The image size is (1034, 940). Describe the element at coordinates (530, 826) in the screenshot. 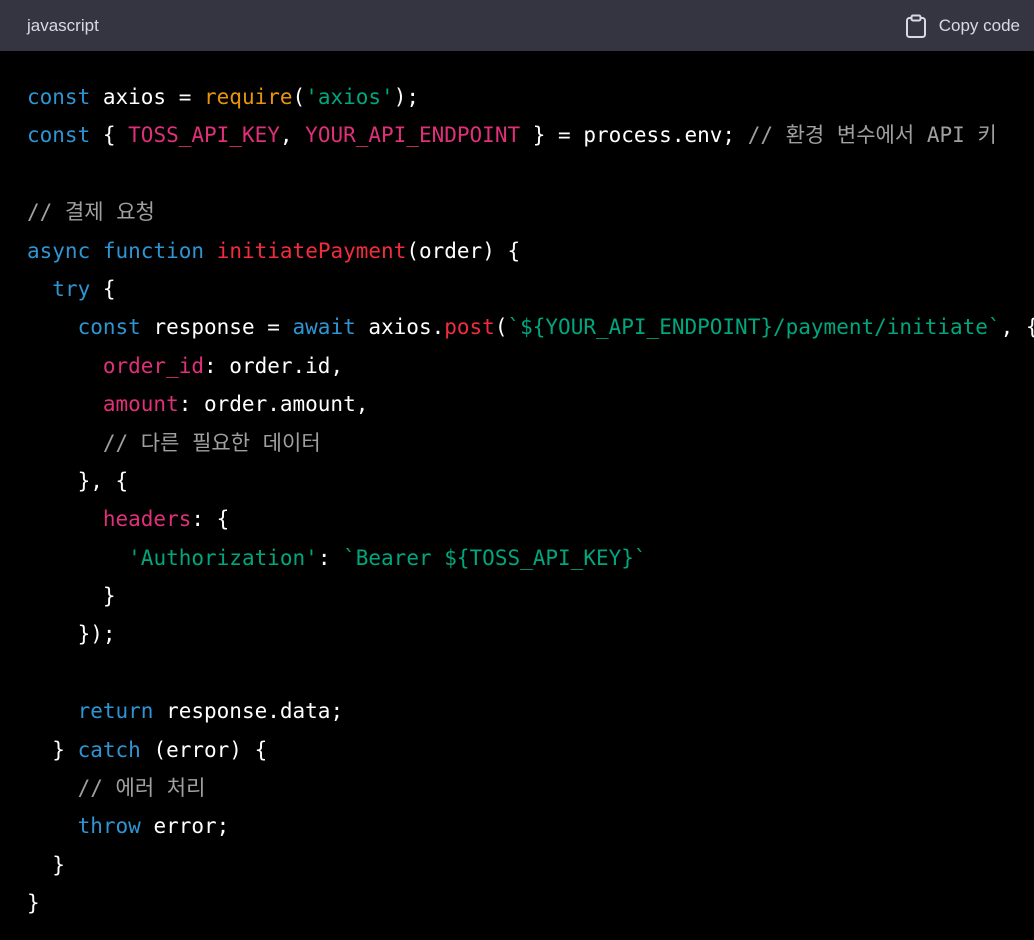

I see `code-line: throw error;` at that location.